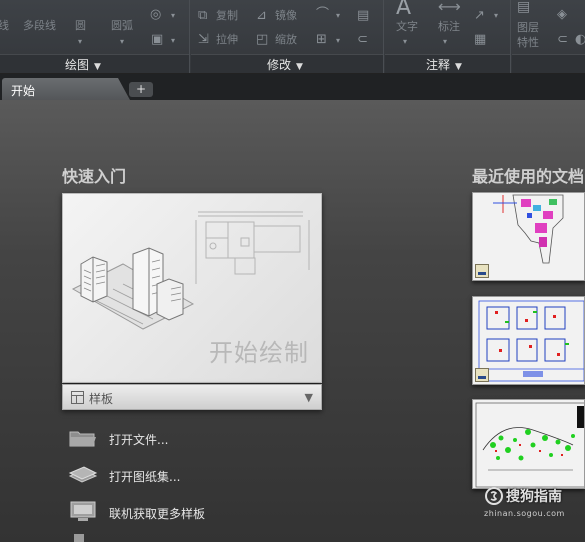 The height and width of the screenshot is (542, 585). Describe the element at coordinates (83, 511) in the screenshot. I see `monitor-icon` at that location.